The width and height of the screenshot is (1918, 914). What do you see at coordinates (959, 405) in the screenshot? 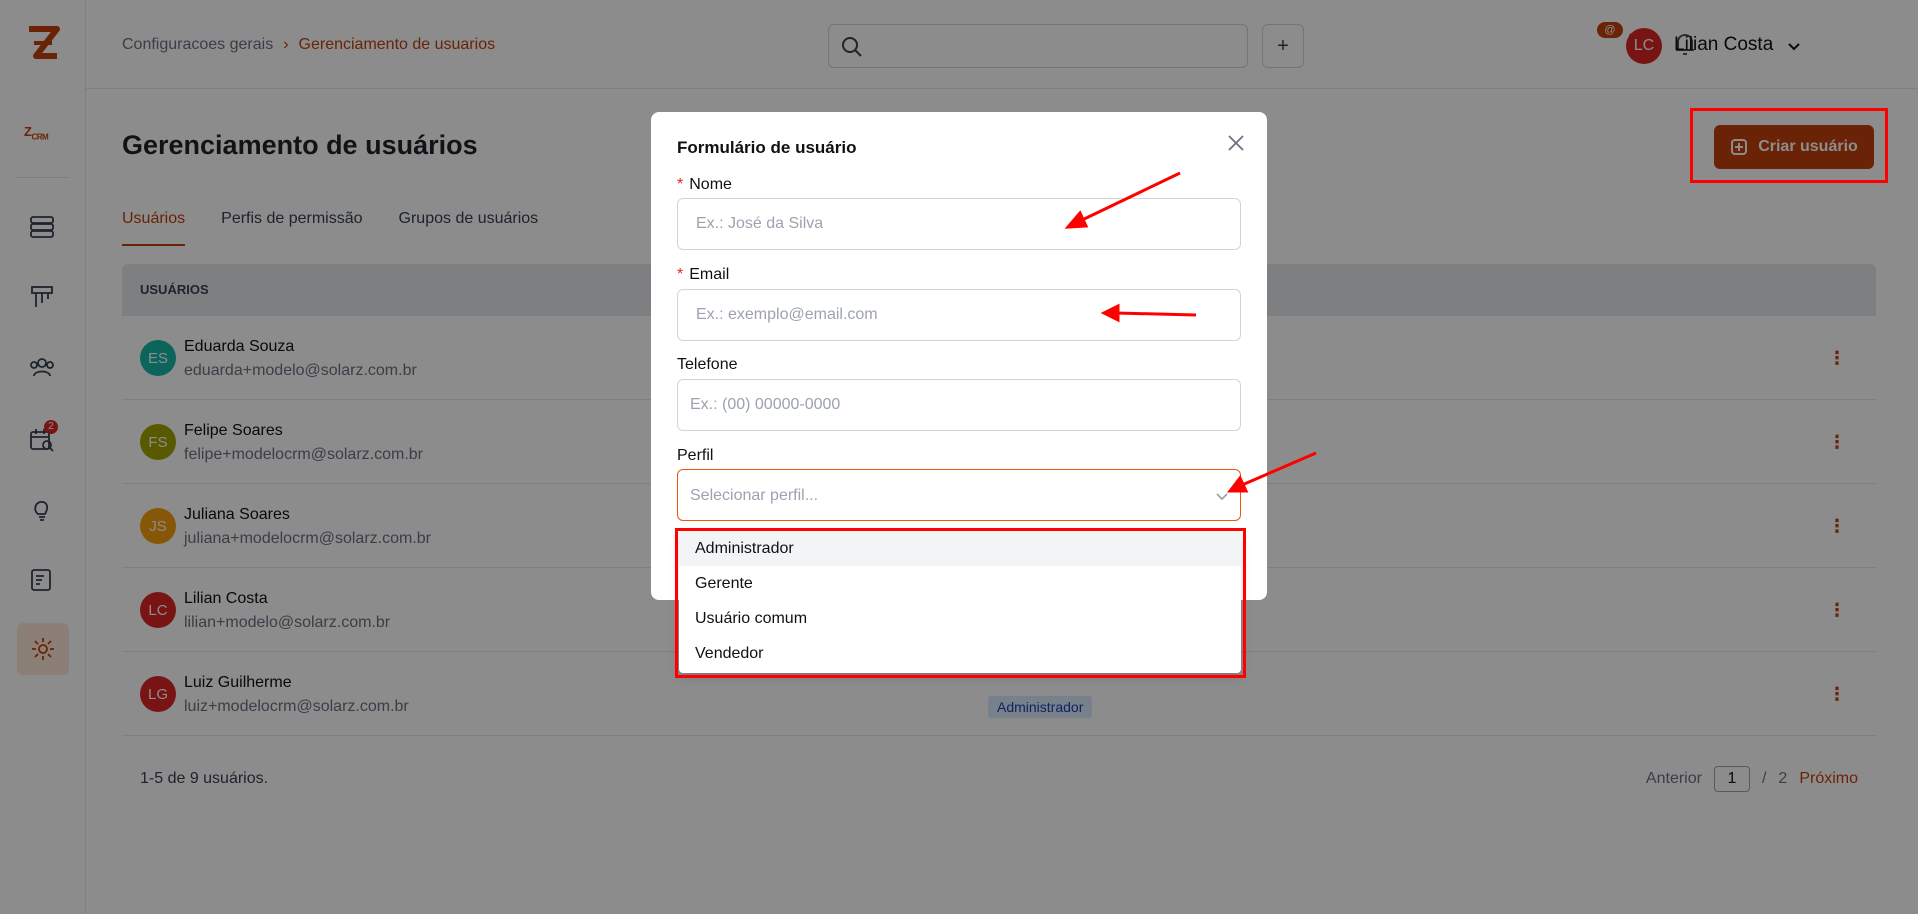
I see `telefone-field` at bounding box center [959, 405].